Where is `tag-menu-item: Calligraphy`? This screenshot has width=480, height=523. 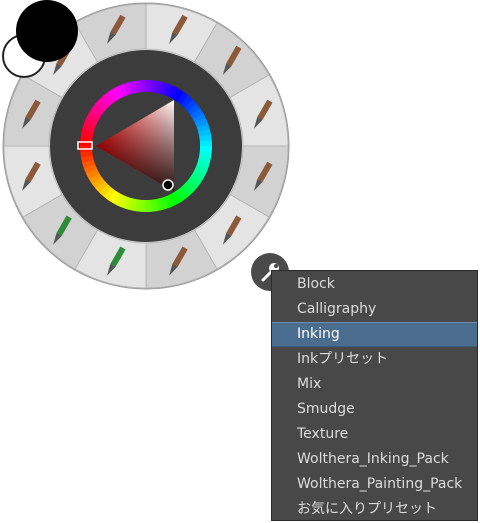
tag-menu-item: Calligraphy is located at coordinates (374, 309).